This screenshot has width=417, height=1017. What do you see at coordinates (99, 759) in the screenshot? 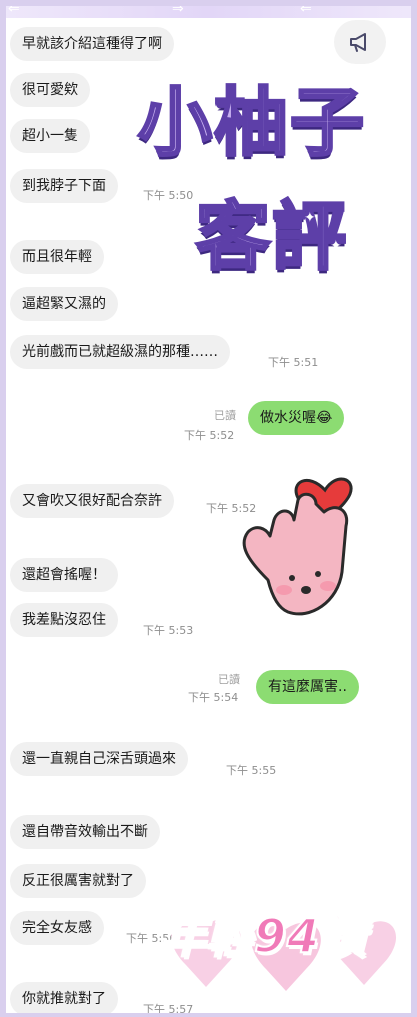
I see `message-bubble: 還一直親自己深舌頭過來` at bounding box center [99, 759].